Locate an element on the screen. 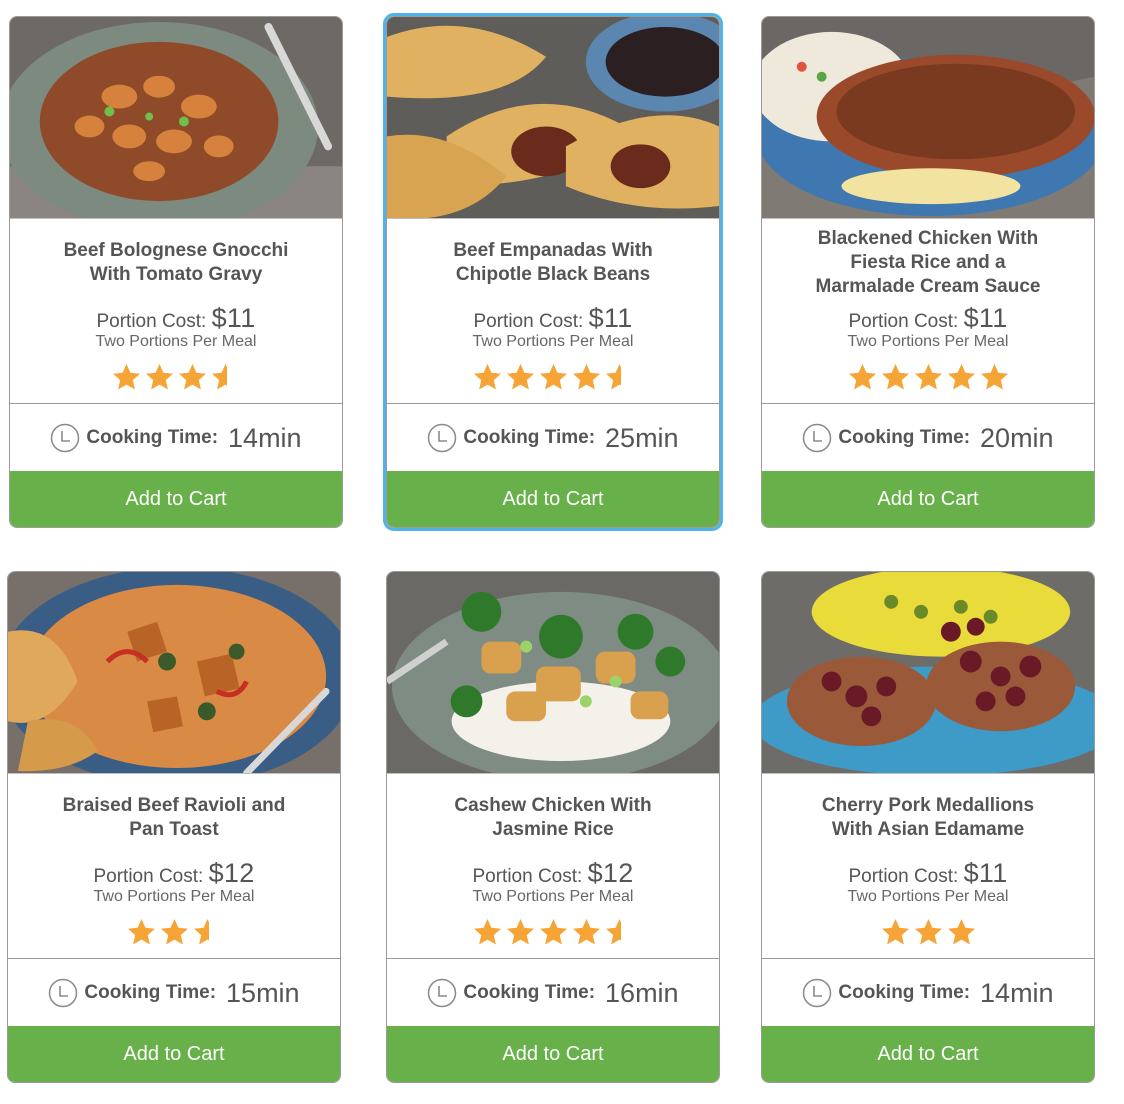  meal-title: Cashew Chicken With Jasmine Rice is located at coordinates (553, 818).